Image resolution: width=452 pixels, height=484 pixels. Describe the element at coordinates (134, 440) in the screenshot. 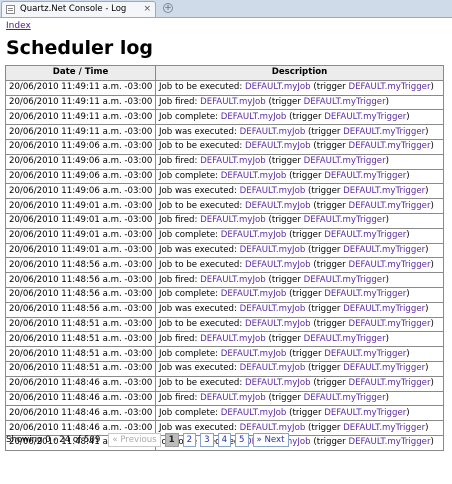

I see `previous-page-button: « Previous` at that location.